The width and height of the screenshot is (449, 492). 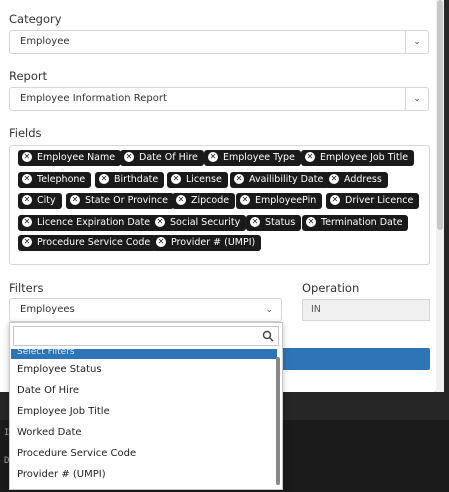 I want to click on report-value: Employee Information Report, so click(x=93, y=98).